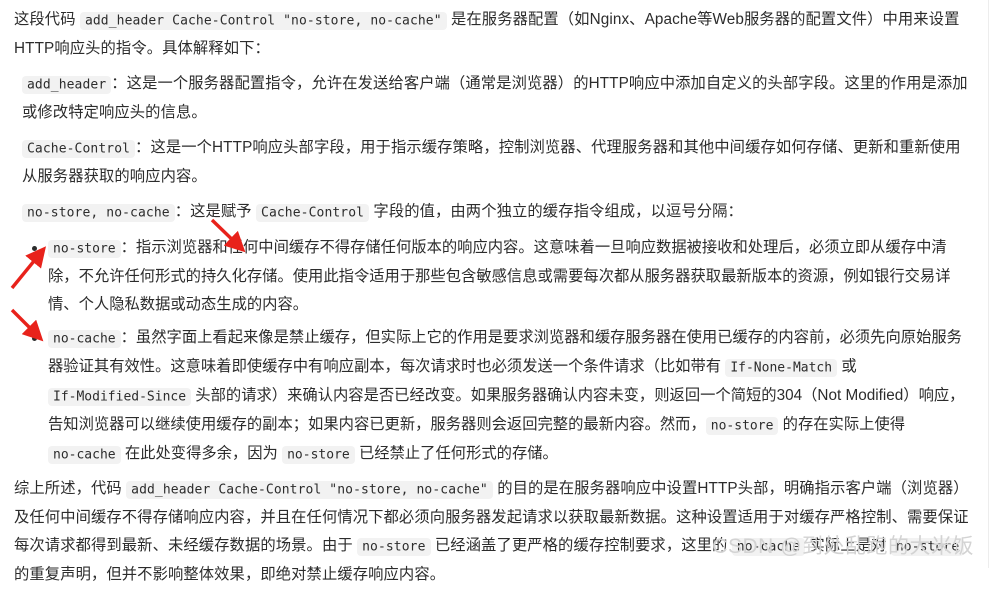 Image resolution: width=989 pixels, height=589 pixels. I want to click on inline-code-no-store-ref-2: no-store, so click(318, 454).